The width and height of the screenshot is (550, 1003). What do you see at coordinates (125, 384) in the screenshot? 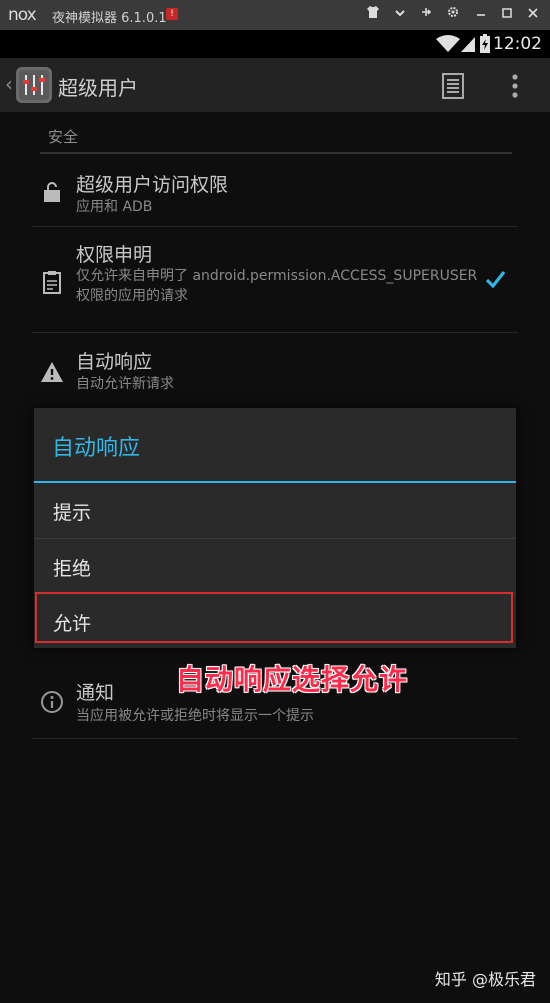
I see `pref-summary: 自动允许新请求` at bounding box center [125, 384].